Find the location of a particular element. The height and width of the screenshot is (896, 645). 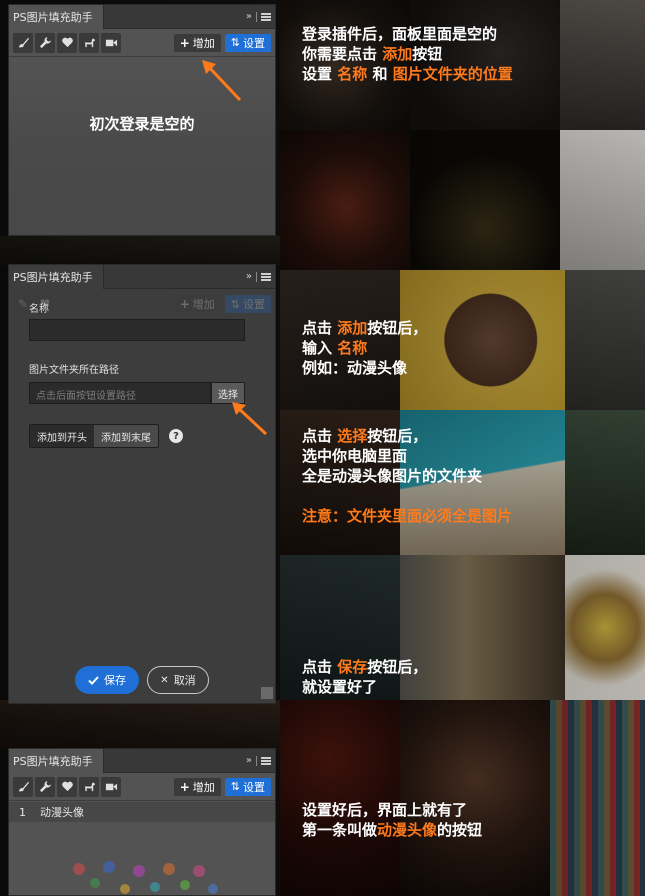

save-button-label: 保存 is located at coordinates (115, 680).